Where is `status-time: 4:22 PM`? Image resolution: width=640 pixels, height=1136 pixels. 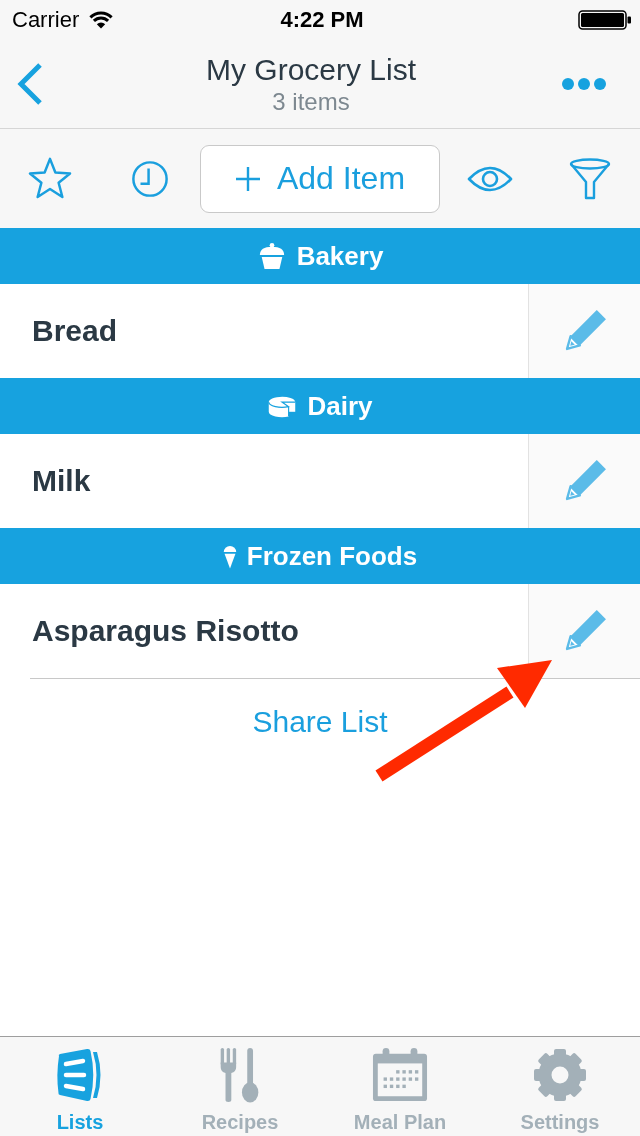 status-time: 4:22 PM is located at coordinates (322, 20).